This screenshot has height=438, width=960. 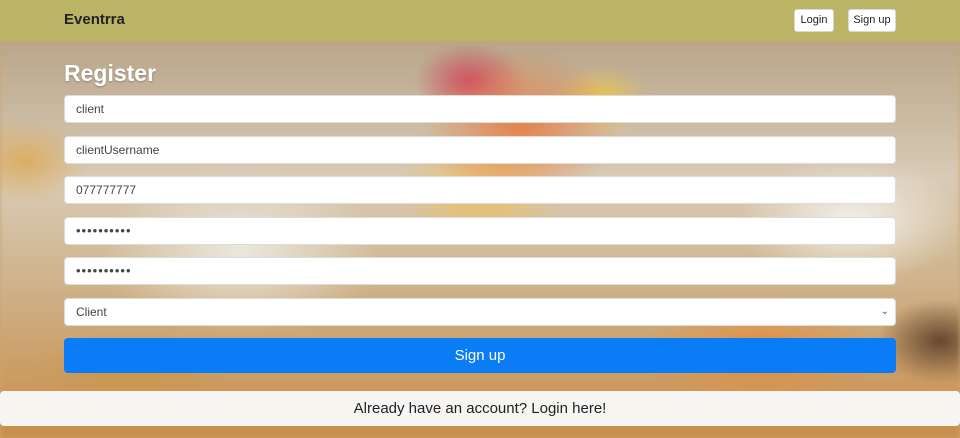 I want to click on page-title: Register, so click(x=110, y=73).